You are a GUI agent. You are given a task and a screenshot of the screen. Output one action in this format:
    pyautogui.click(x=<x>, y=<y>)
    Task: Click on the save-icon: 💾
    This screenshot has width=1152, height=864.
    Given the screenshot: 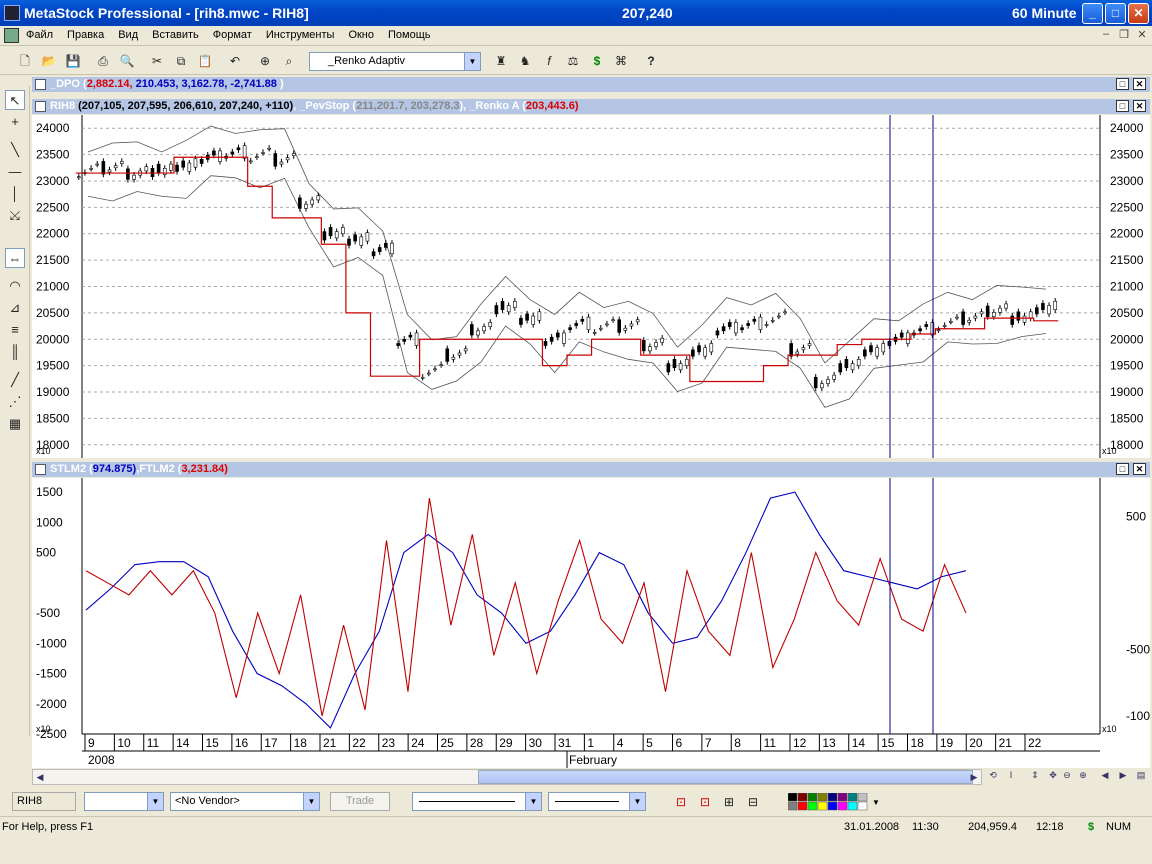 What is the action you would take?
    pyautogui.click(x=73, y=61)
    